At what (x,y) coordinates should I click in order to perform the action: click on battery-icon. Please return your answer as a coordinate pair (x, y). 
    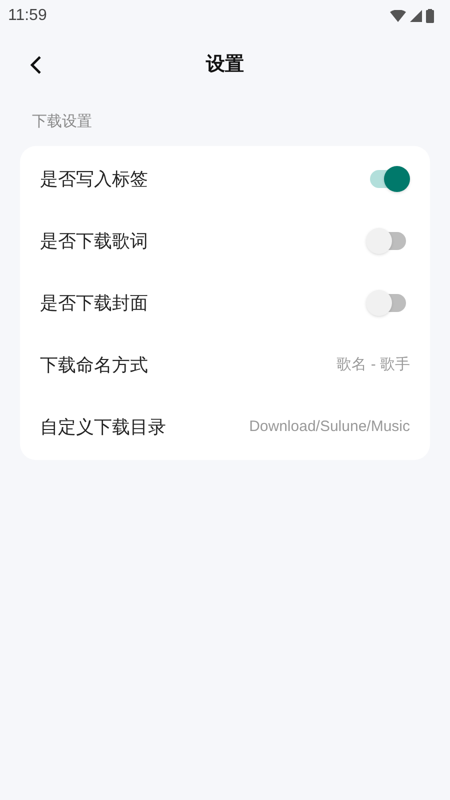
    Looking at the image, I should click on (430, 16).